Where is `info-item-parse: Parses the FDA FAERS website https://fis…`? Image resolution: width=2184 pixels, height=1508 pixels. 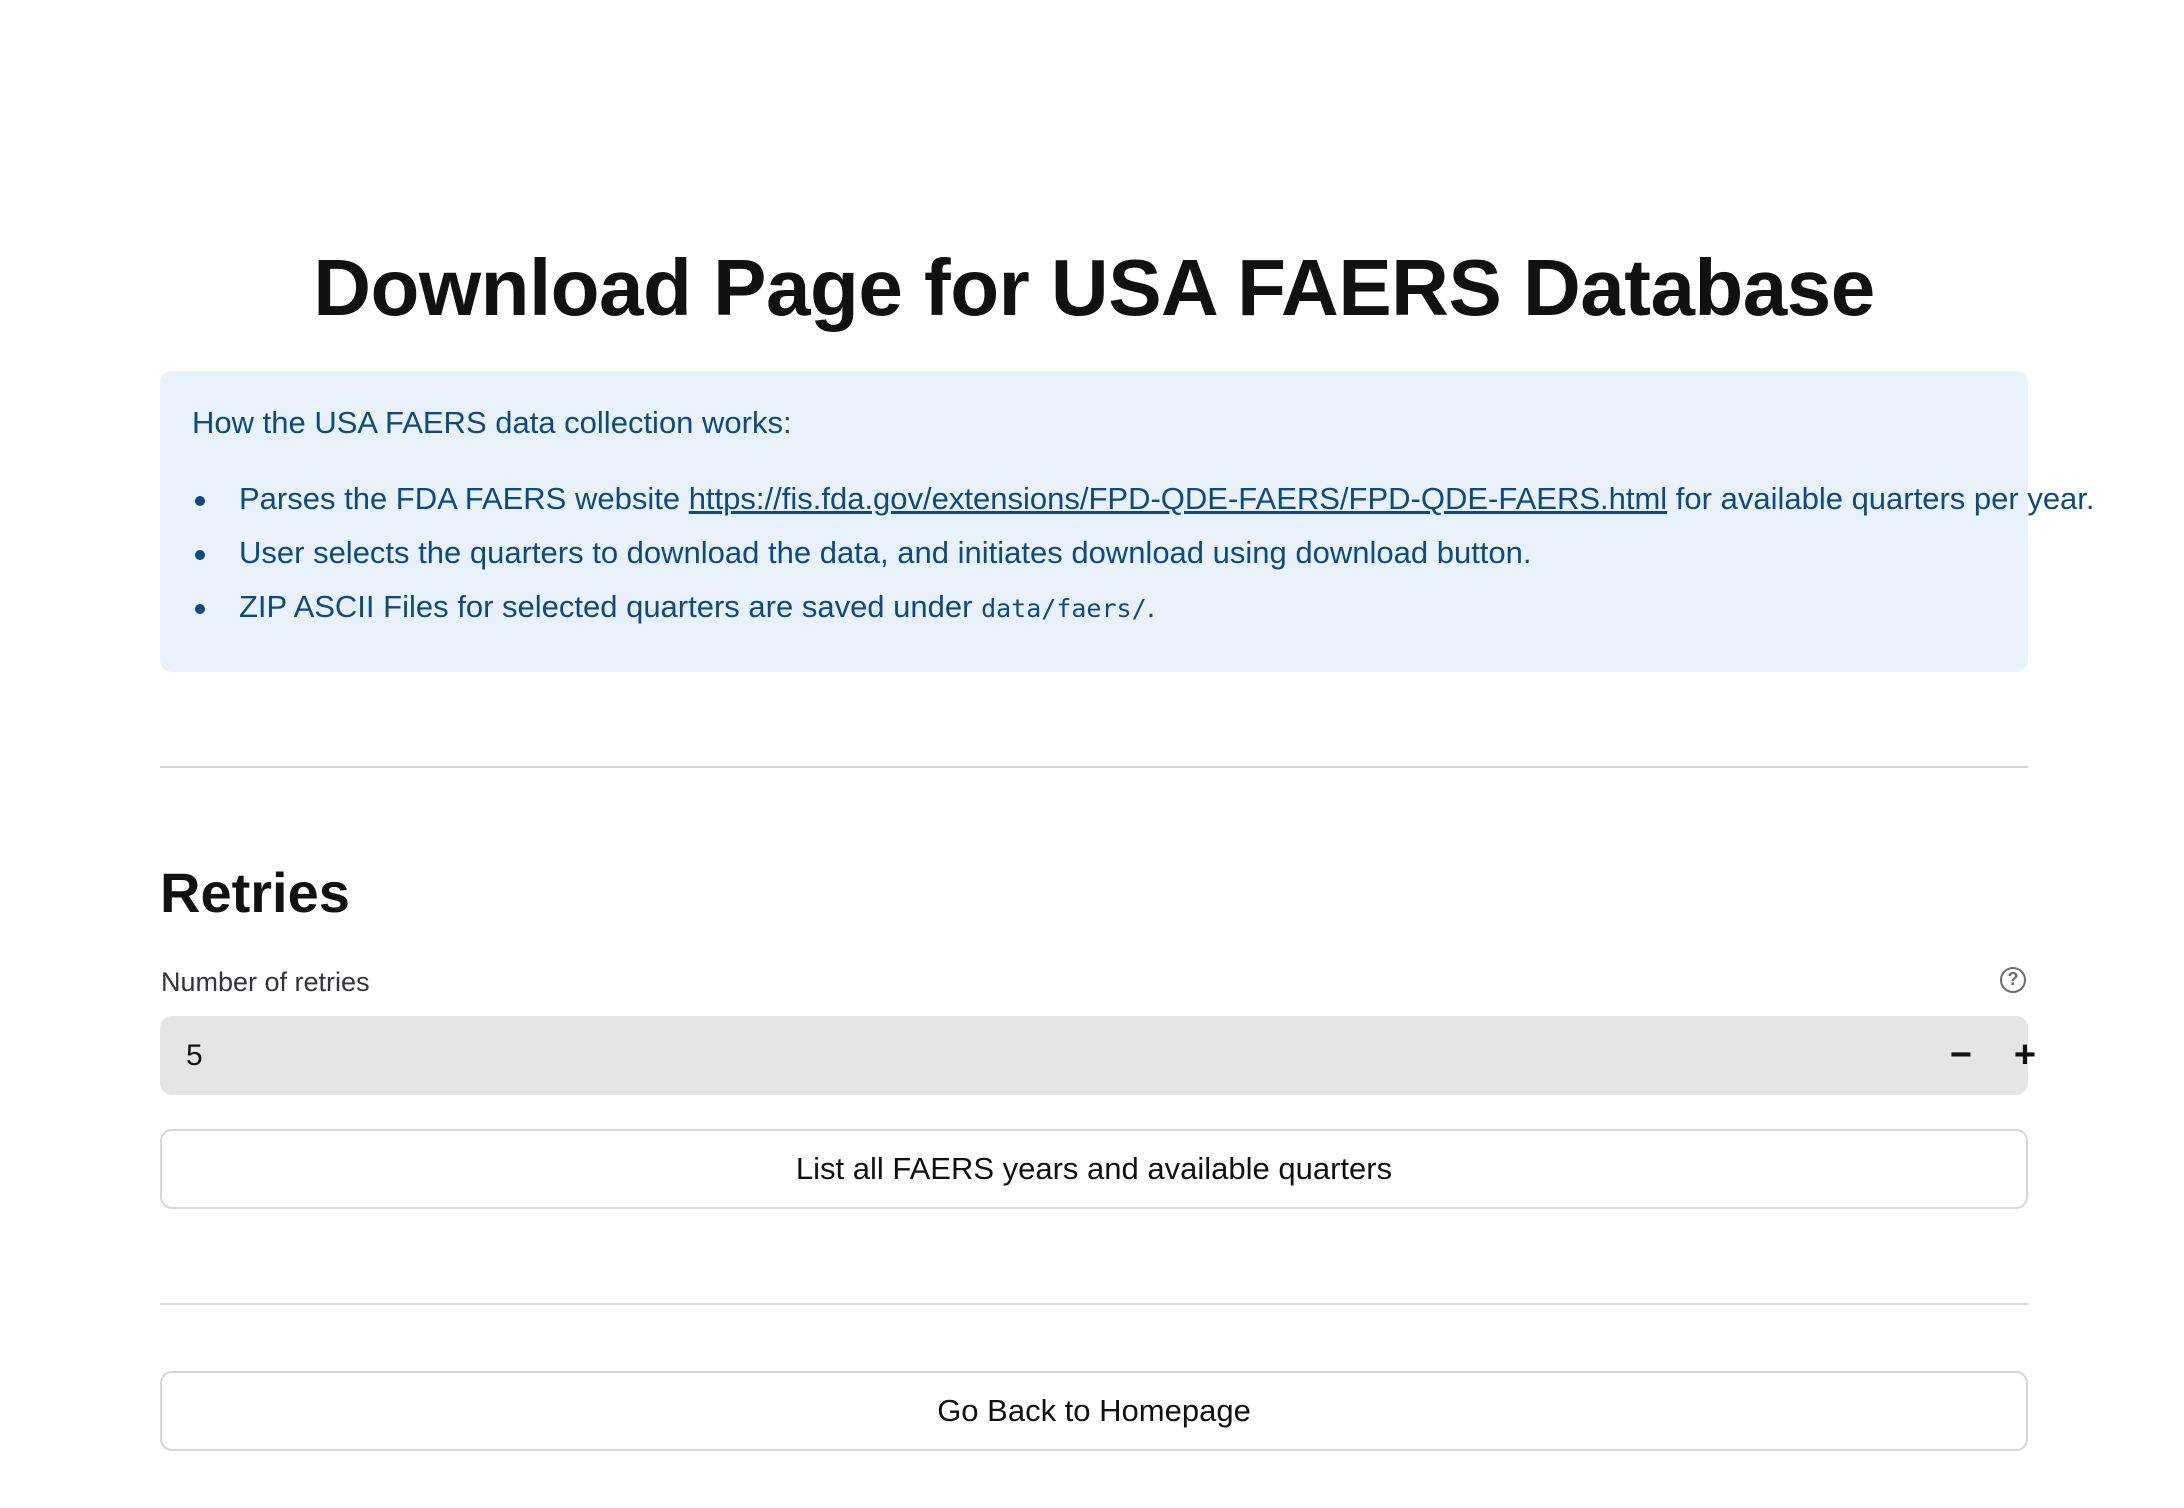
info-item-parse: Parses the FDA FAERS website https://fis… is located at coordinates (1143, 499).